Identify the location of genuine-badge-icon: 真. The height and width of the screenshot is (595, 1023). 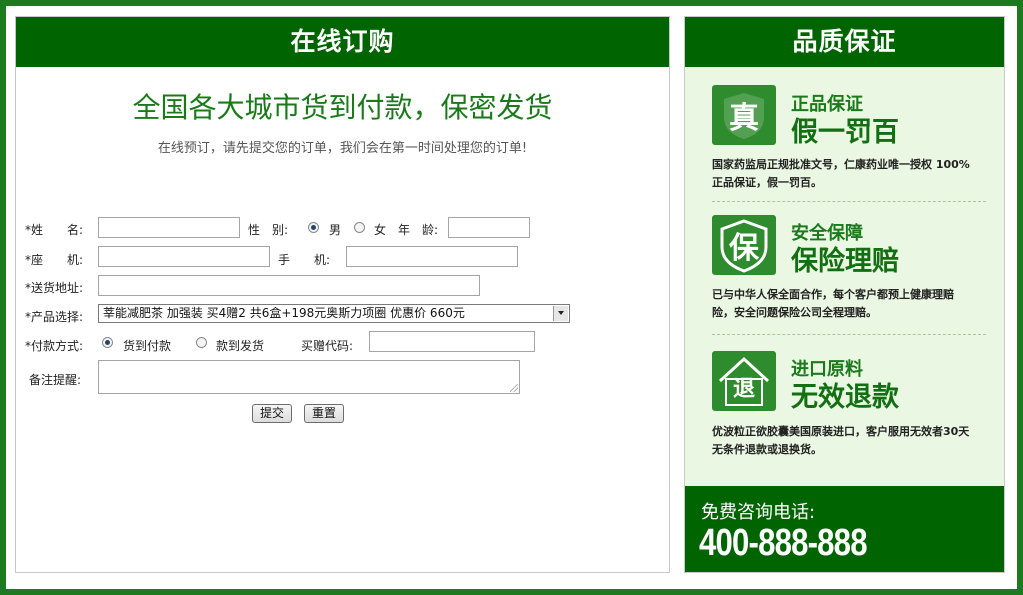
(744, 115).